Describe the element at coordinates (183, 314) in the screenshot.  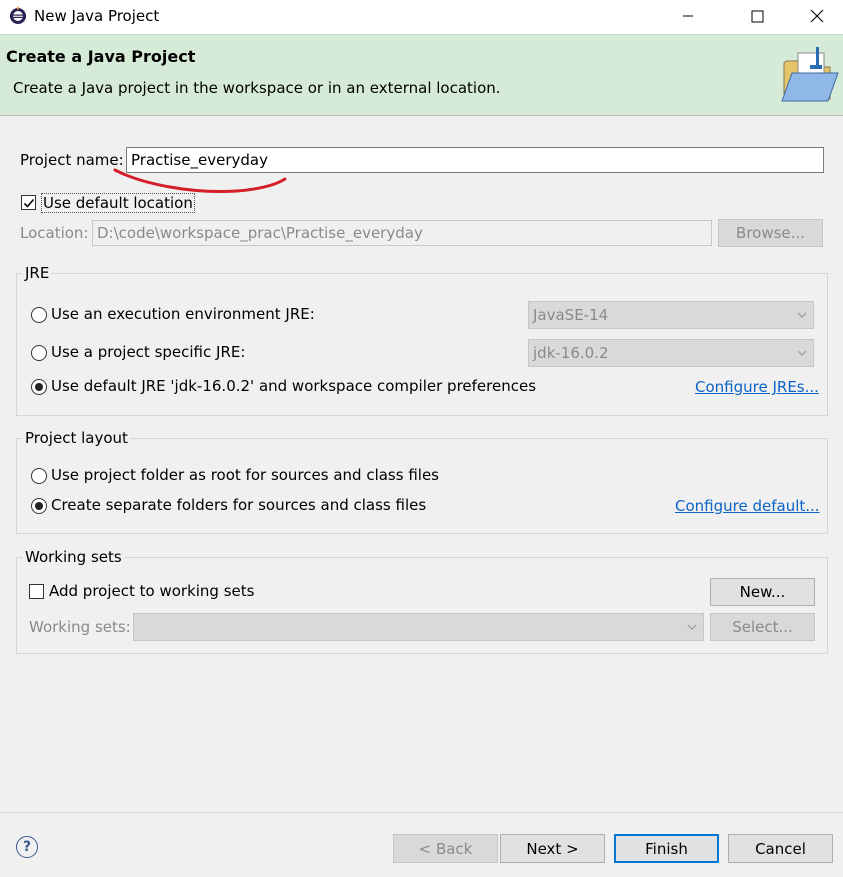
I see `jre-env-label: Use an execution environment JRE:` at that location.